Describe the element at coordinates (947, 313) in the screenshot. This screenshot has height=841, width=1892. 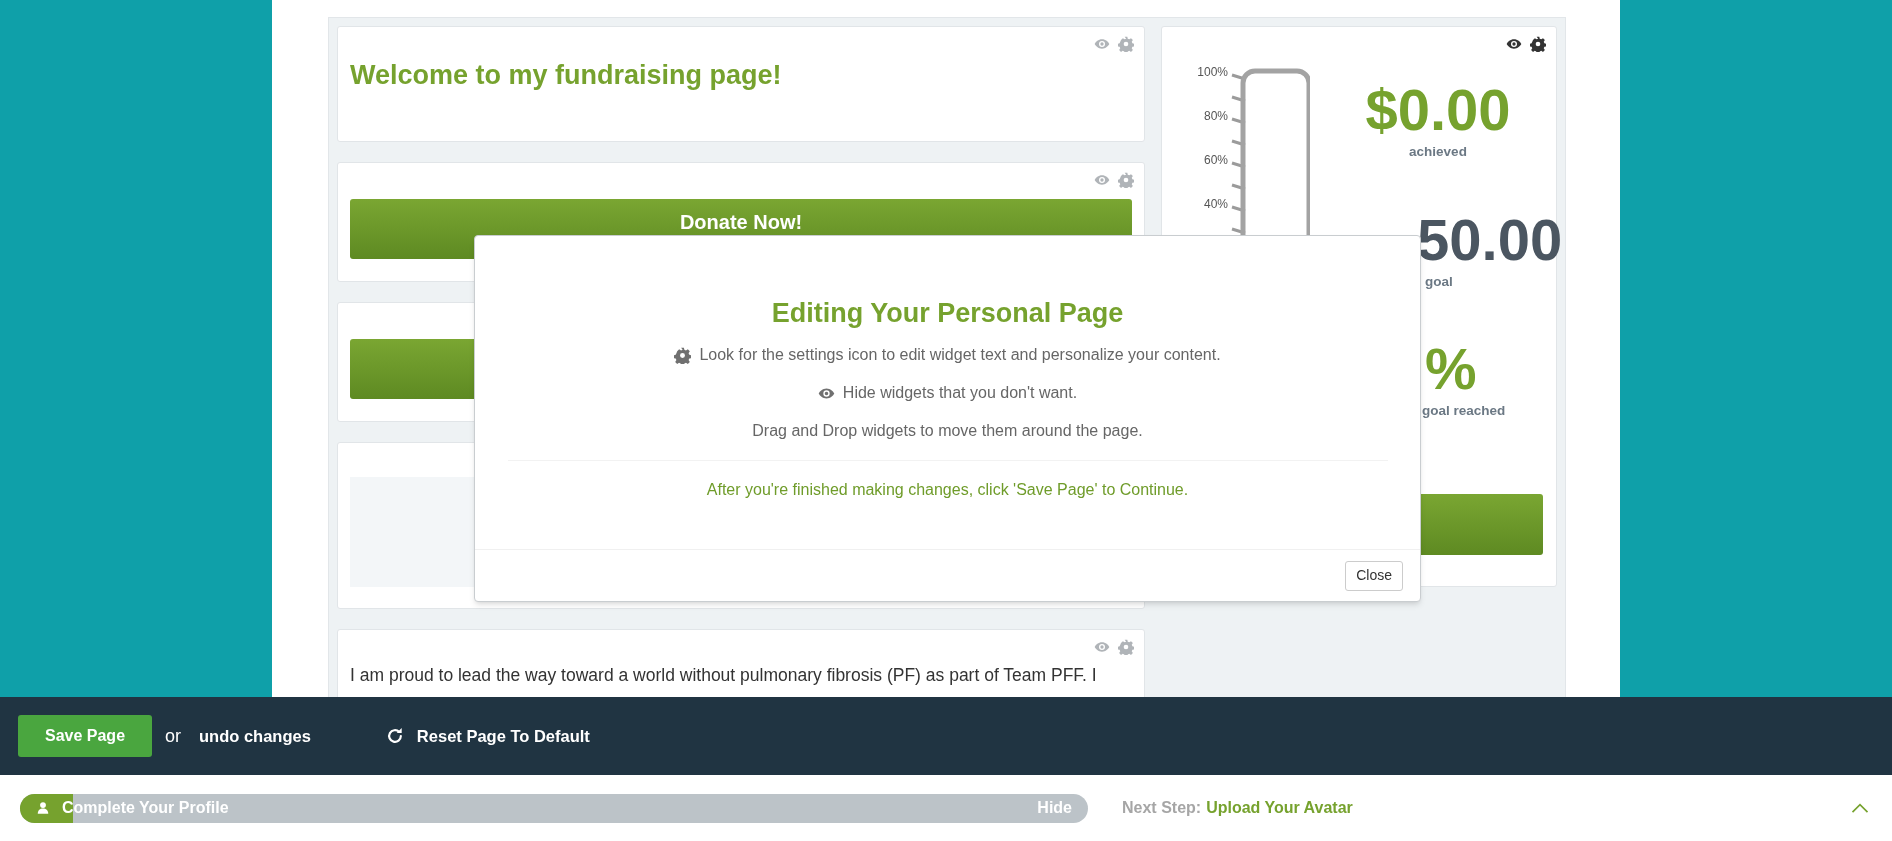
I see `modal-title: Editing Your Personal Page` at that location.